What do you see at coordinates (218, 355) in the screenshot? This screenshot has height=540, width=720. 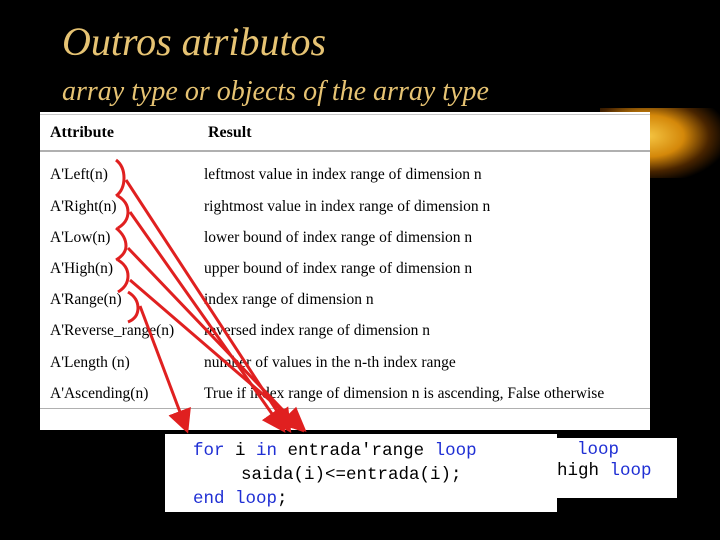 I see `arrow-high` at bounding box center [218, 355].